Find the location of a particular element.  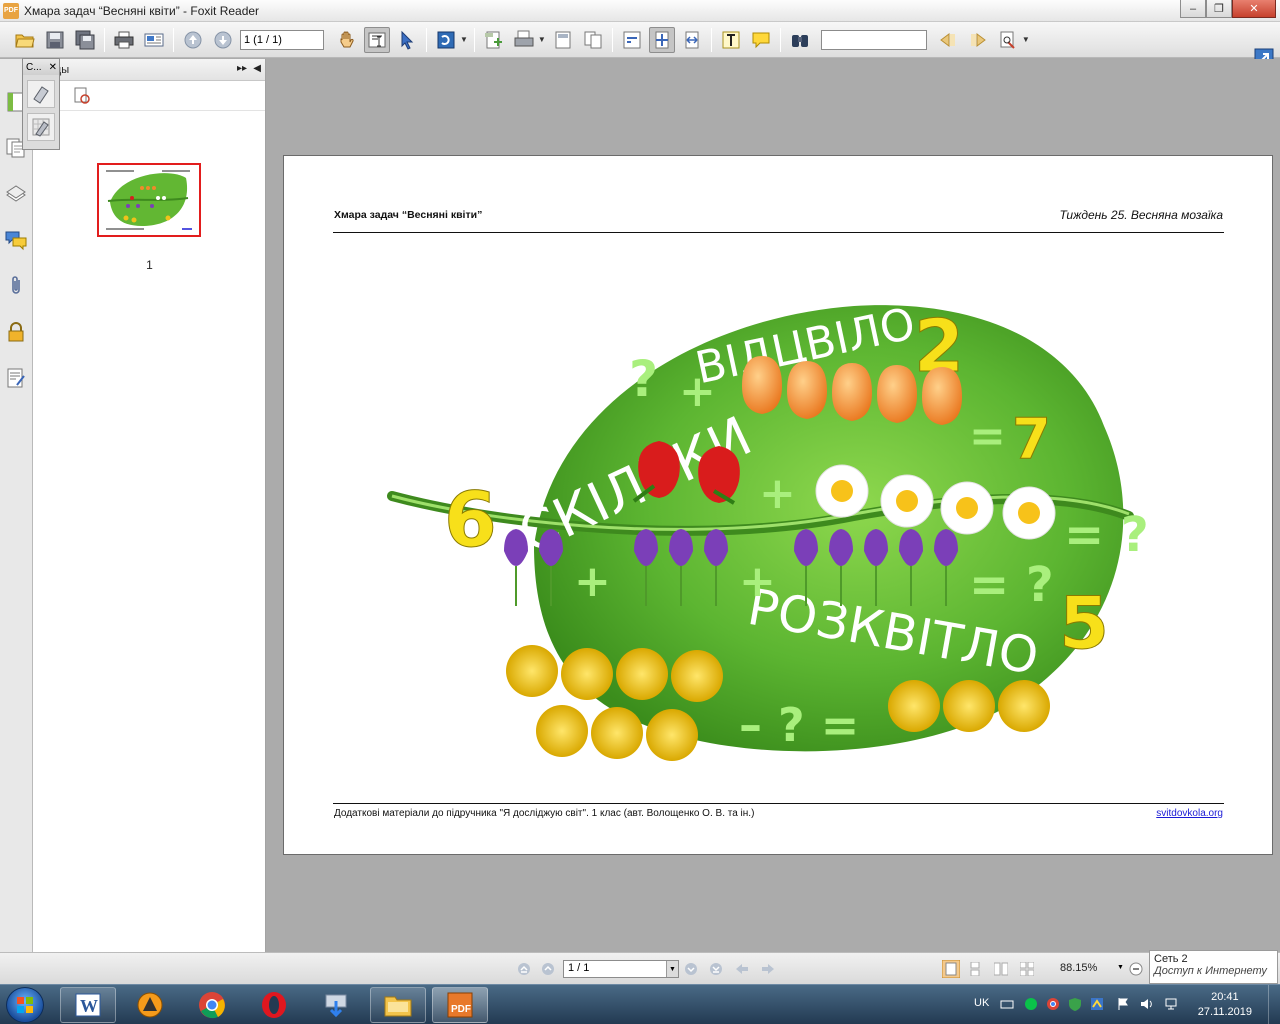

double-chevron-right-icon: ▸▸ is located at coordinates (242, 68).